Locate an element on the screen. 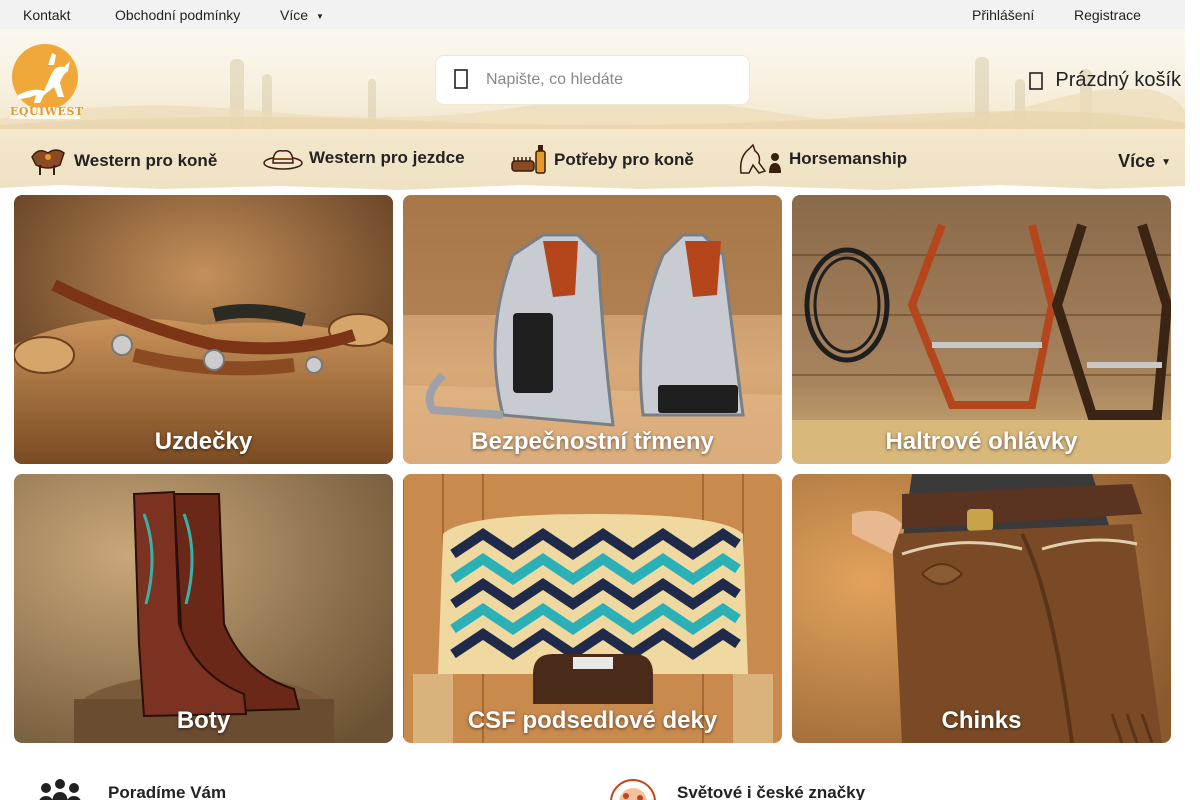 This screenshot has width=1200, height=800. category-tile-halters: Haltrové ohlávky is located at coordinates (981, 329).